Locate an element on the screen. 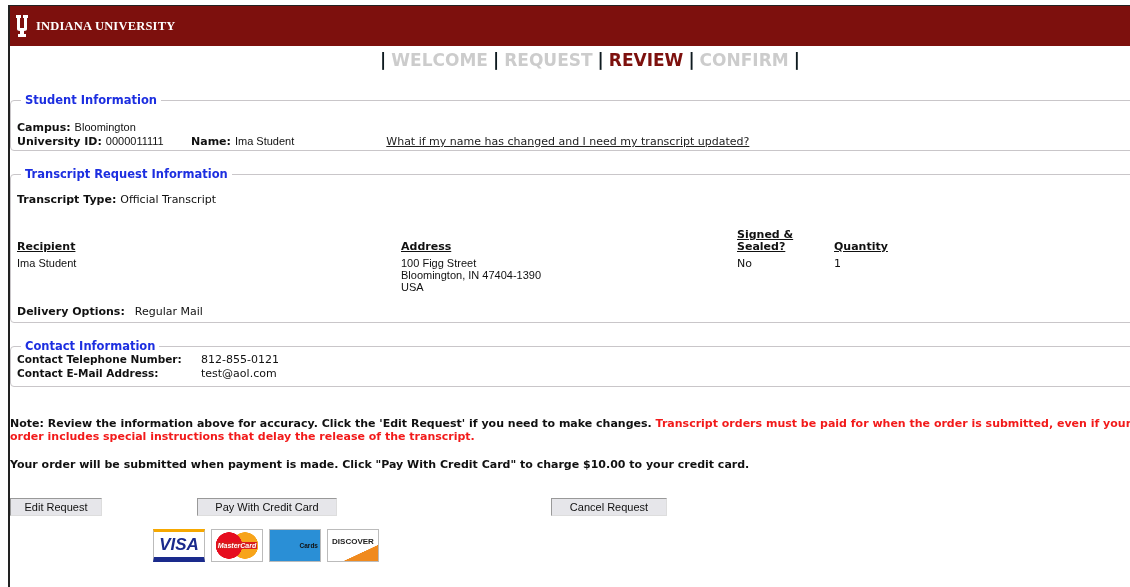 Image resolution: width=1130 pixels, height=587 pixels. field-label: Contact Telephone Number: is located at coordinates (100, 359).